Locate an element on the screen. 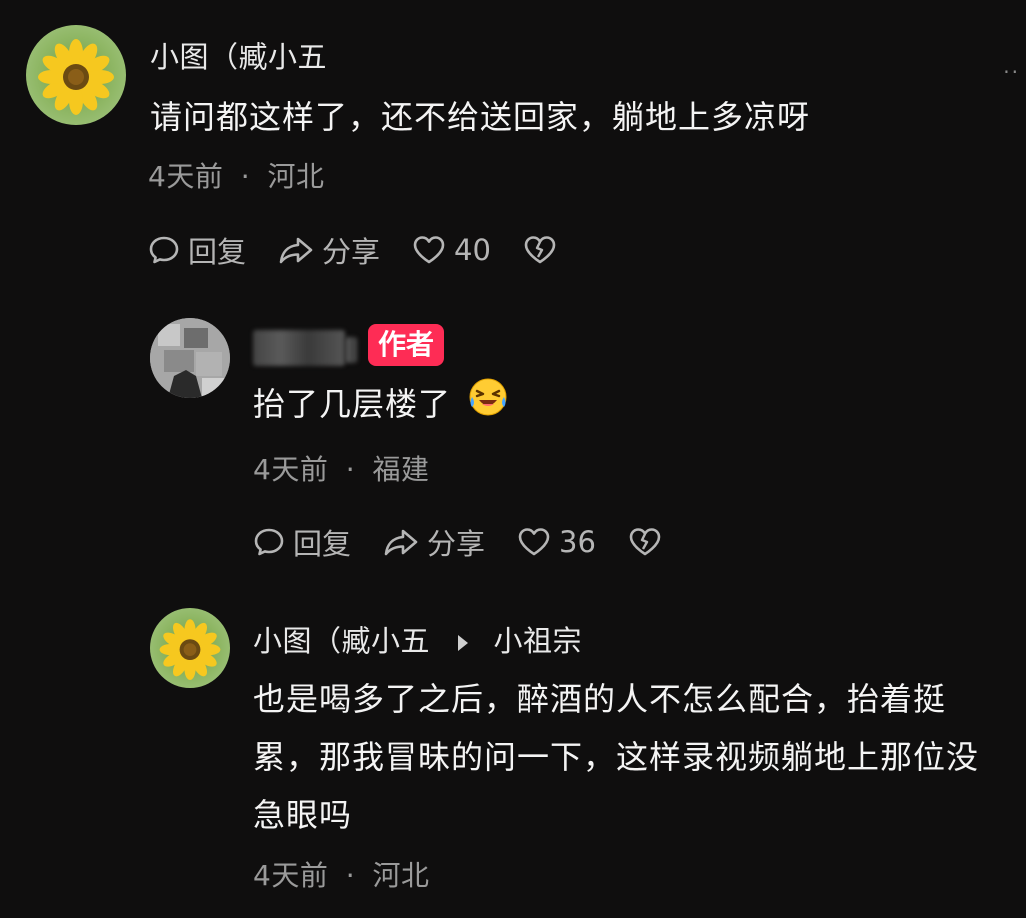  like-count: 40 is located at coordinates (472, 250).